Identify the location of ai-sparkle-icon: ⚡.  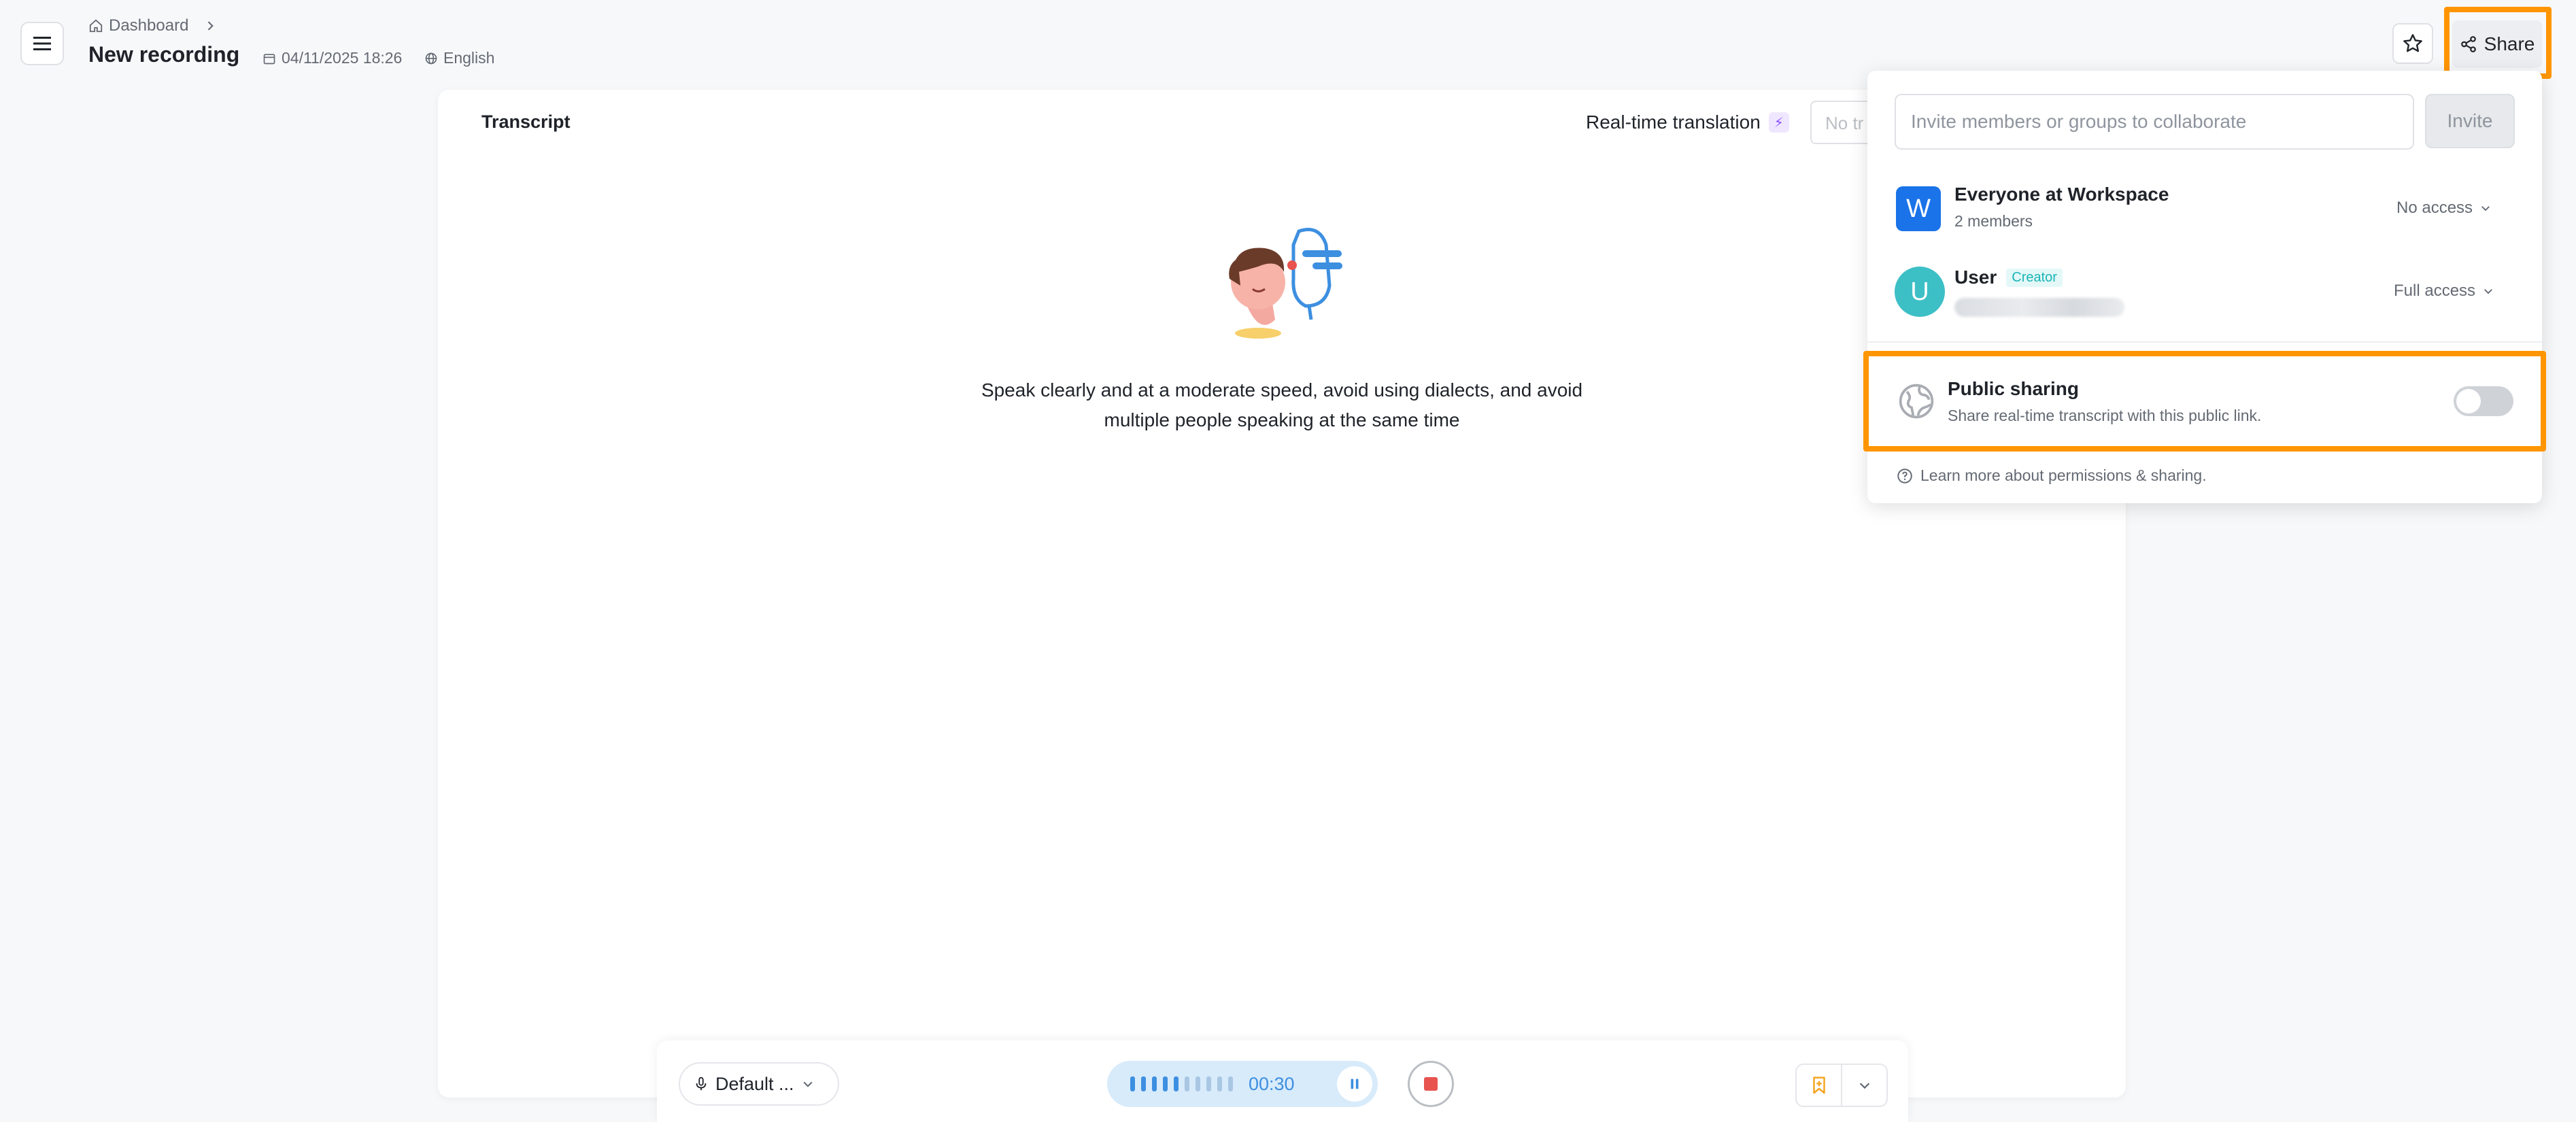
(1778, 123).